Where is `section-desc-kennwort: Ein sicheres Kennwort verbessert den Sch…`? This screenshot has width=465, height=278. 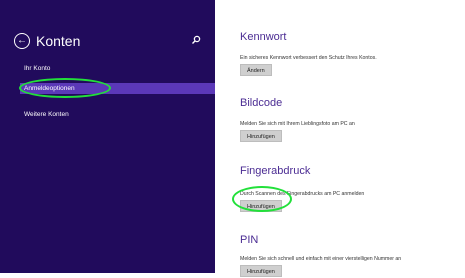
section-desc-kennwort: Ein sicheres Kennwort verbessert den Sch… is located at coordinates (308, 58).